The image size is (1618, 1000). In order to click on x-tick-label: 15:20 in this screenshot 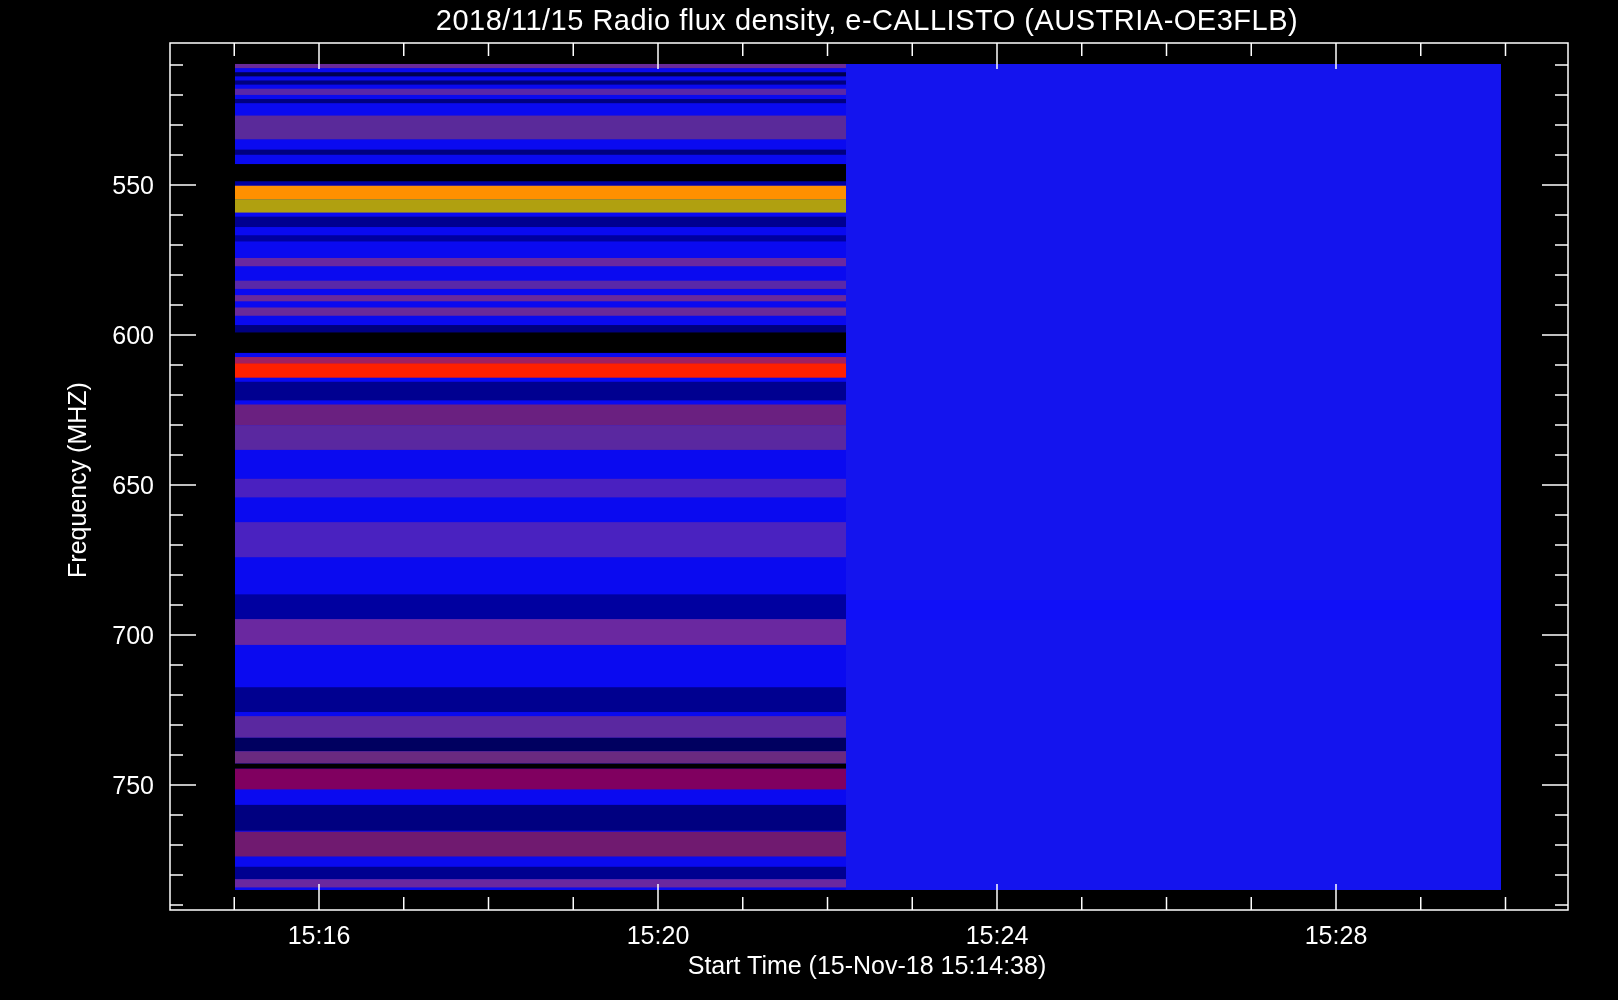, I will do `click(658, 935)`.